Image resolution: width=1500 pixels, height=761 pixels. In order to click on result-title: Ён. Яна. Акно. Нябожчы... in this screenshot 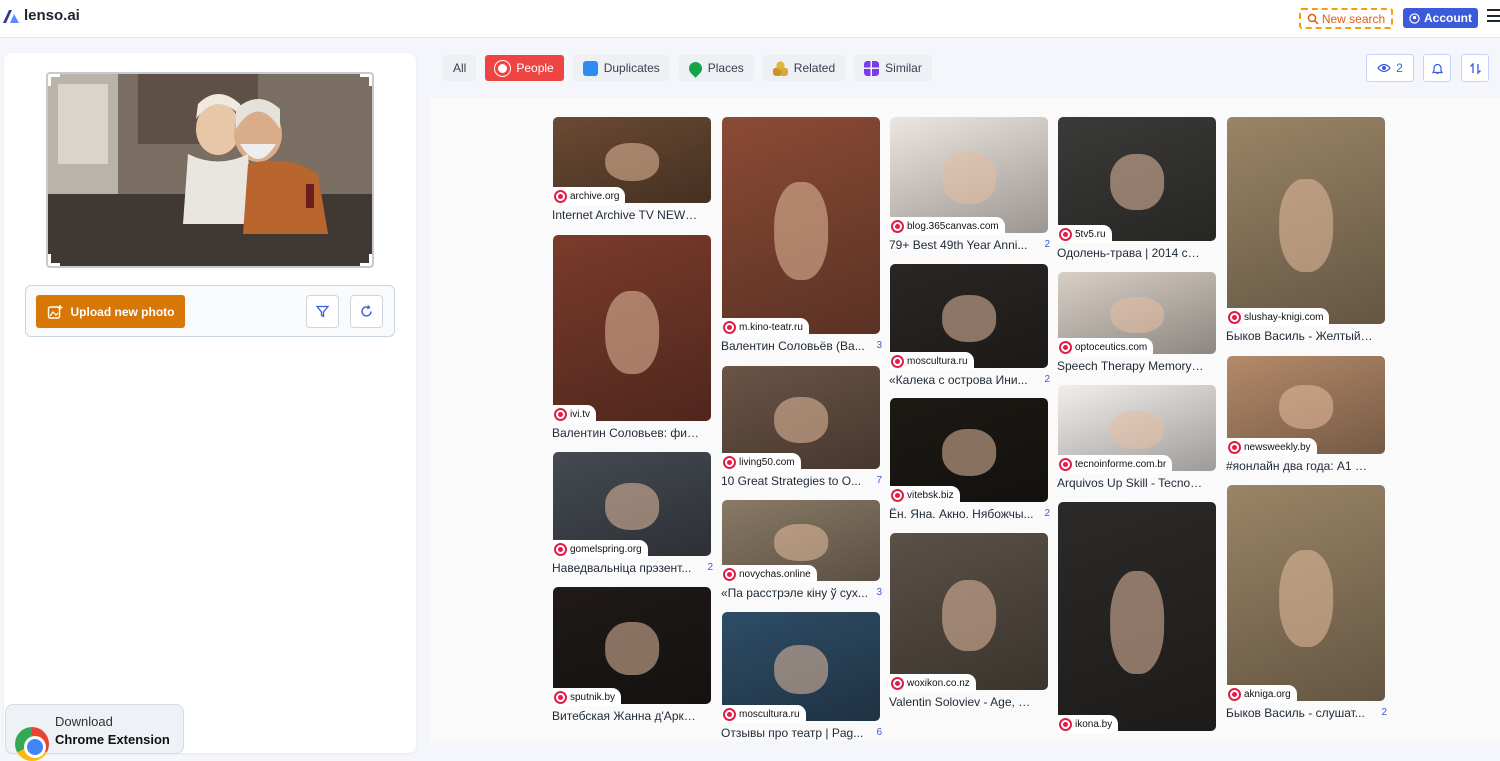, I will do `click(962, 514)`.